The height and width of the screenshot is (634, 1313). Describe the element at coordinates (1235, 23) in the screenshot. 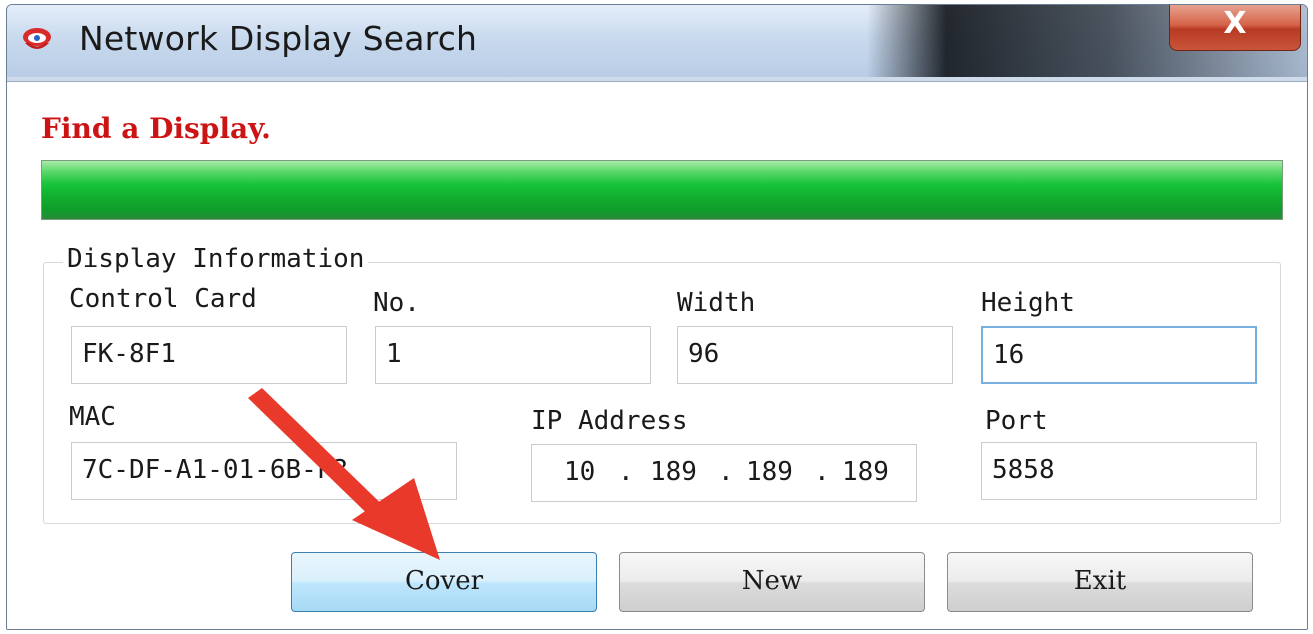

I see `close-icon: X` at that location.